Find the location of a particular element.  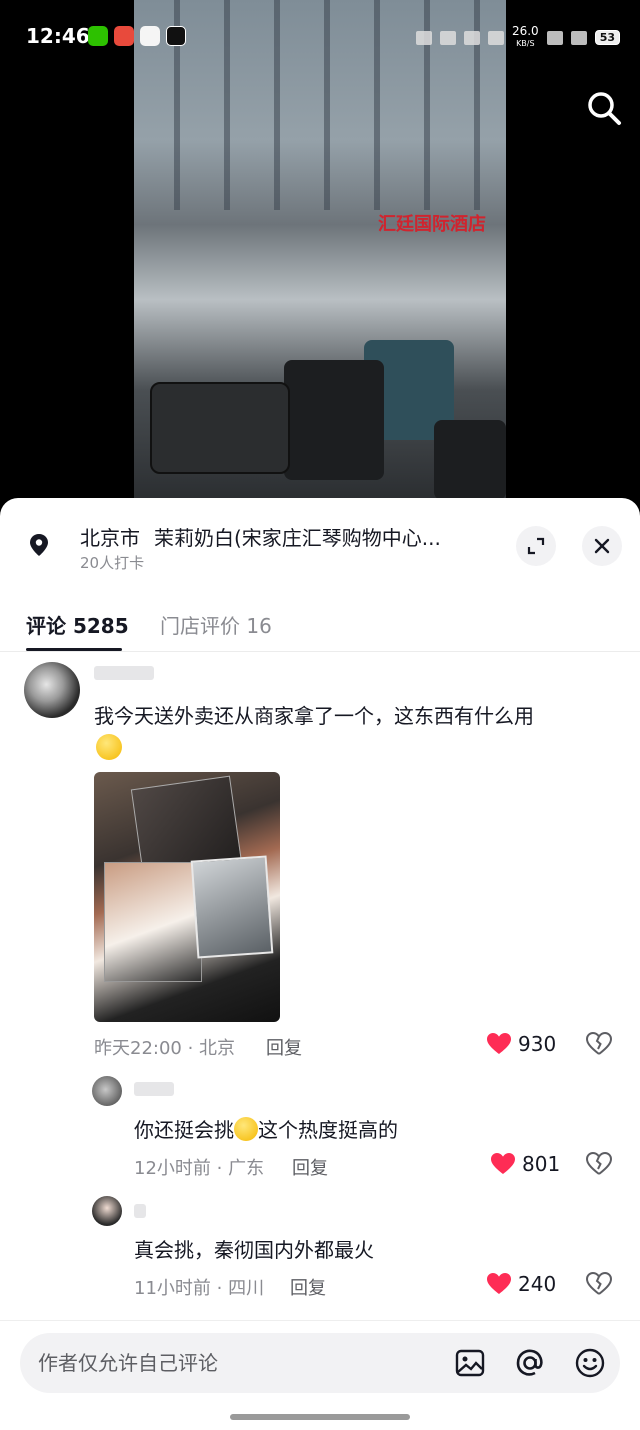

network-speed: 26.0 KB/S is located at coordinates (525, 36).